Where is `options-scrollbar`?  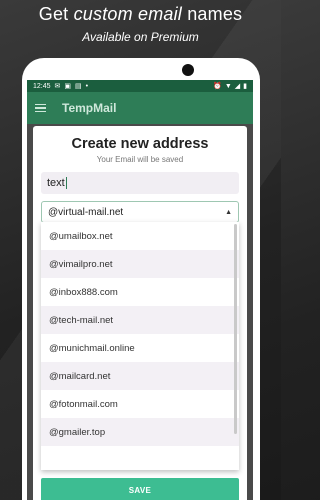
options-scrollbar is located at coordinates (235, 329).